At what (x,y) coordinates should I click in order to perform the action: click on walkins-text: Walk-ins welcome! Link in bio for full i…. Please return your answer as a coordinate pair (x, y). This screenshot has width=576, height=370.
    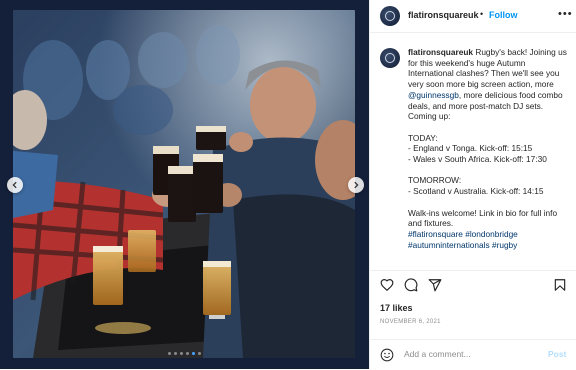
    Looking at the image, I should click on (483, 218).